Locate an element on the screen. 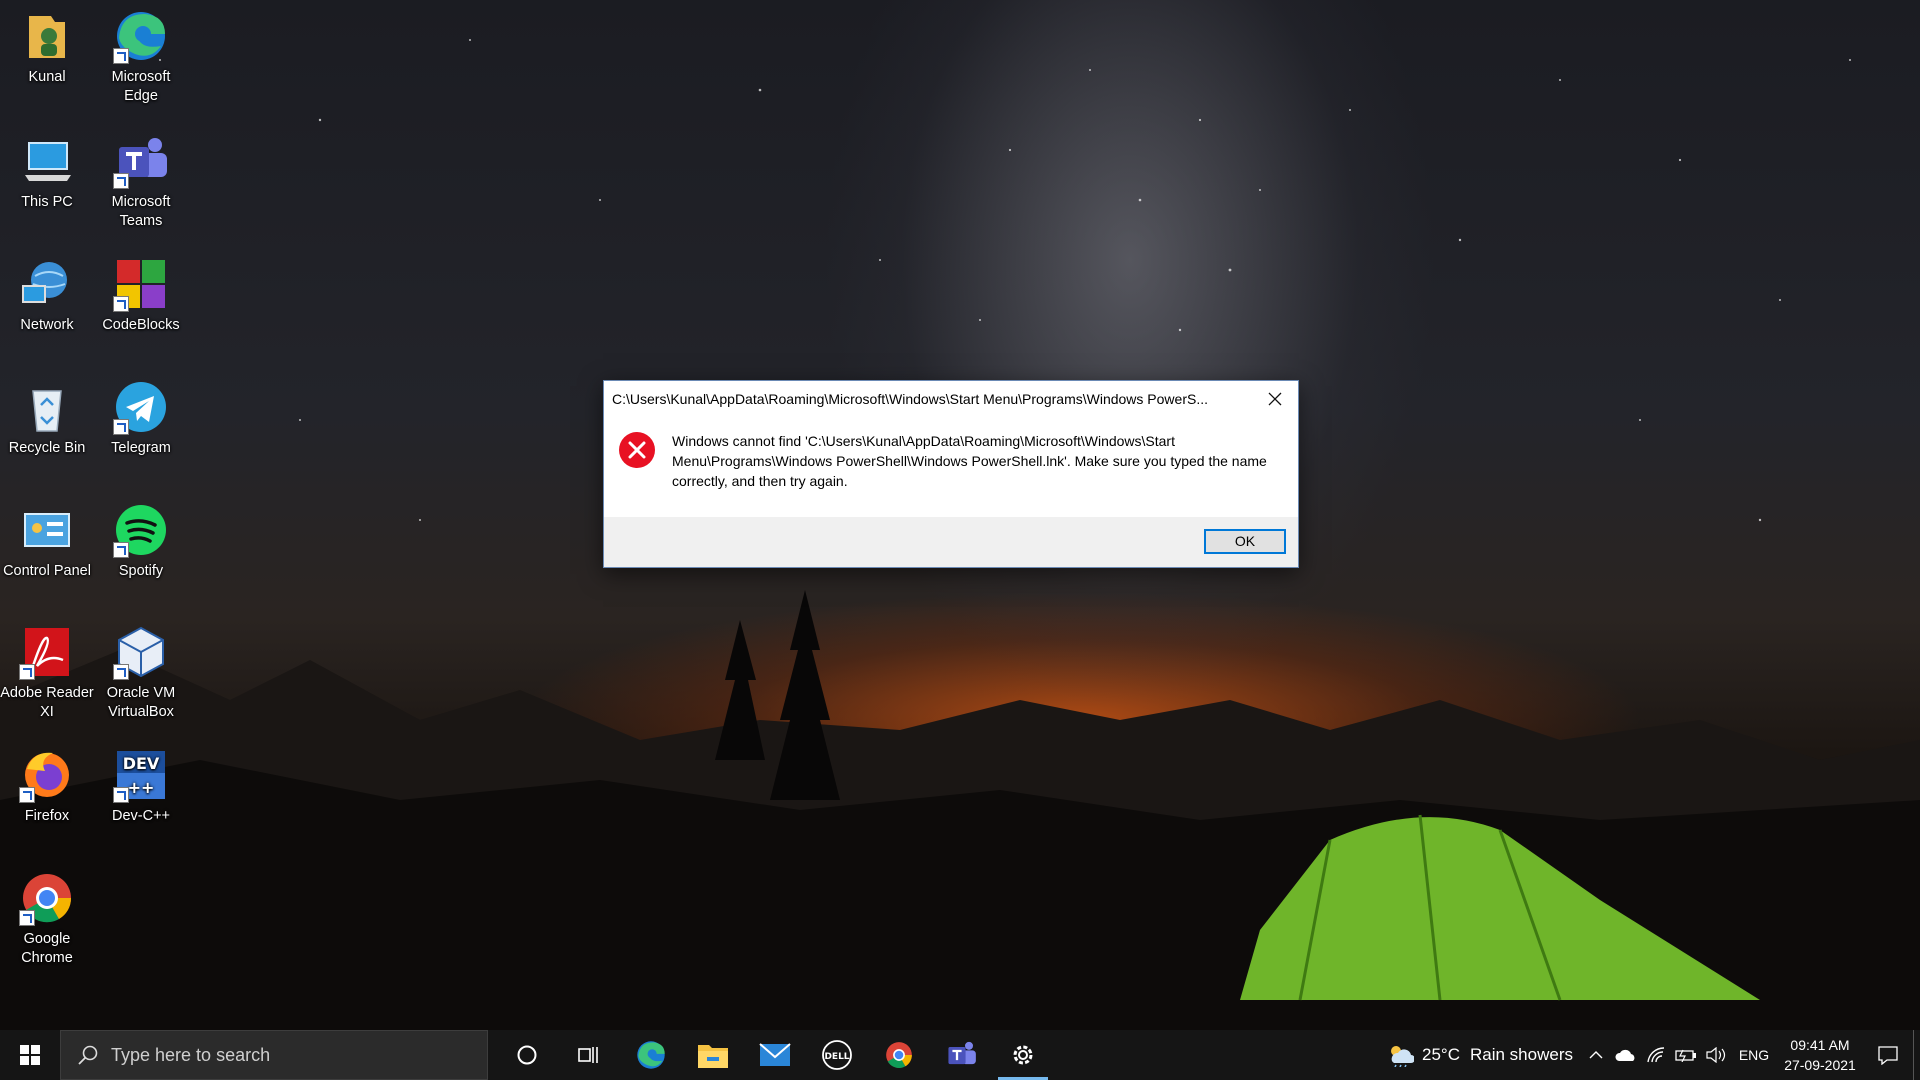 The height and width of the screenshot is (1080, 1920). weather-temp: 25°C is located at coordinates (1441, 1054).